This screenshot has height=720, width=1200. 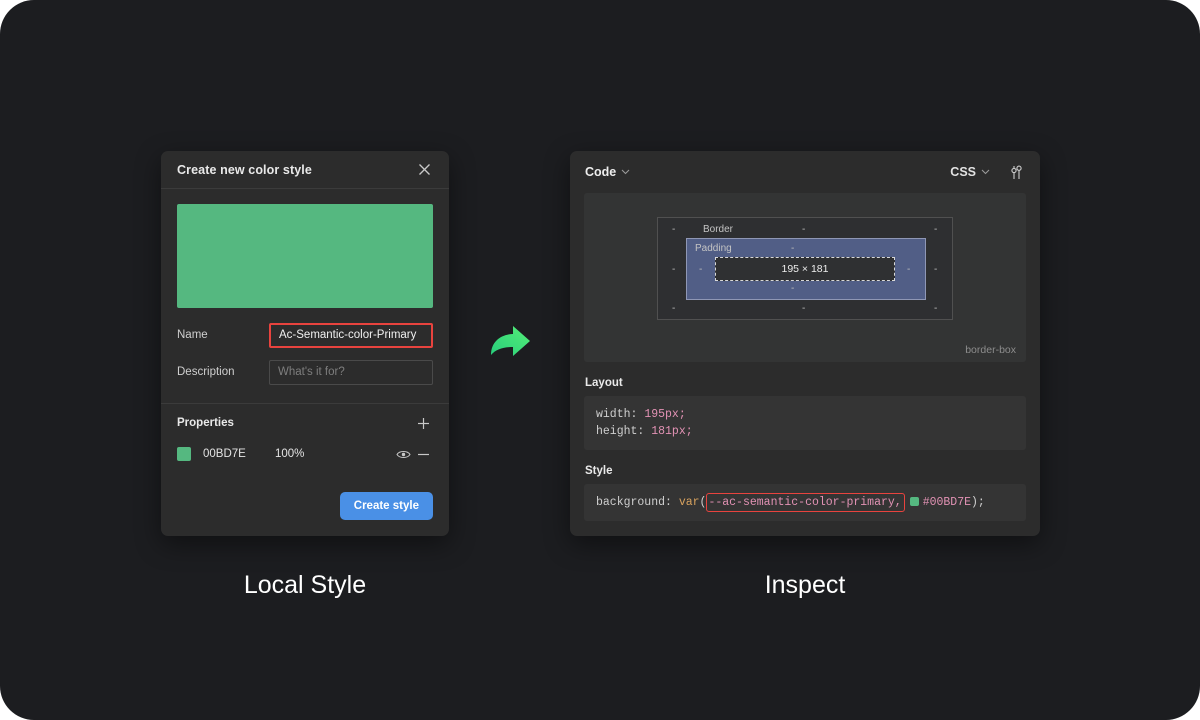 What do you see at coordinates (990, 350) in the screenshot?
I see `box-sizing-note: border-box` at bounding box center [990, 350].